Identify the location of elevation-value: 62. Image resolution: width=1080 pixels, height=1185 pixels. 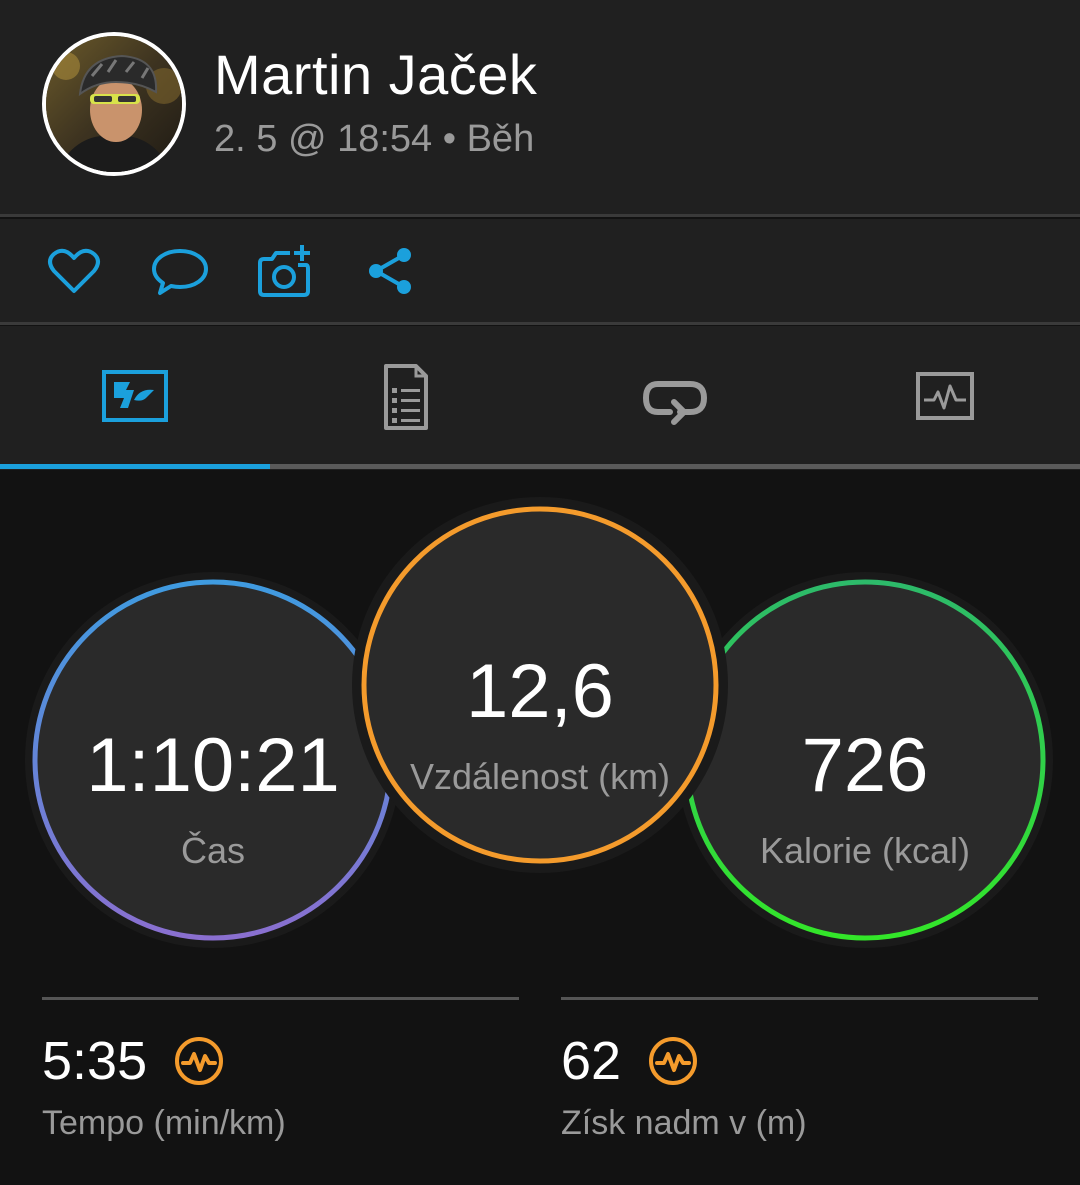
(591, 1061).